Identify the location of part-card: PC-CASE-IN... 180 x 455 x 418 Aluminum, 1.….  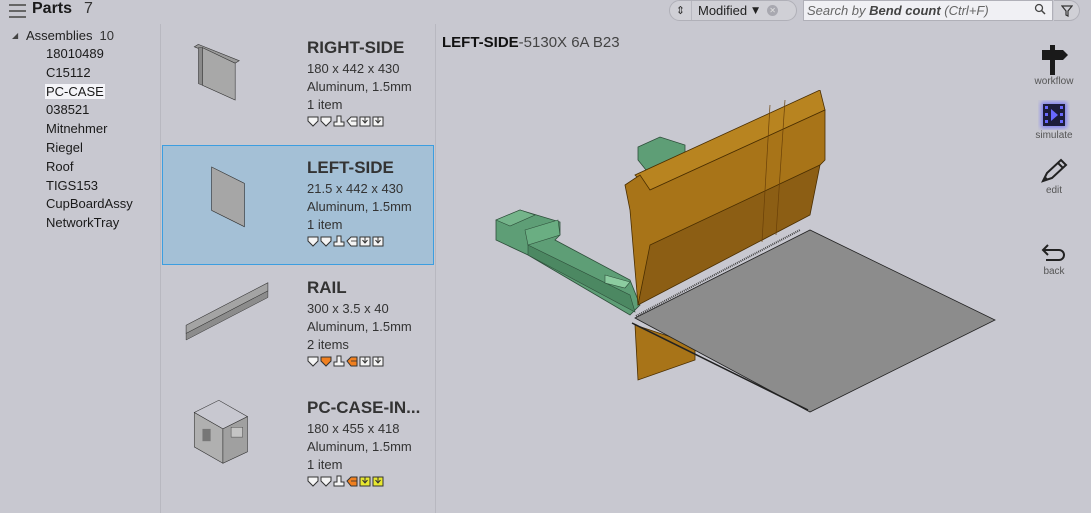
(298, 445).